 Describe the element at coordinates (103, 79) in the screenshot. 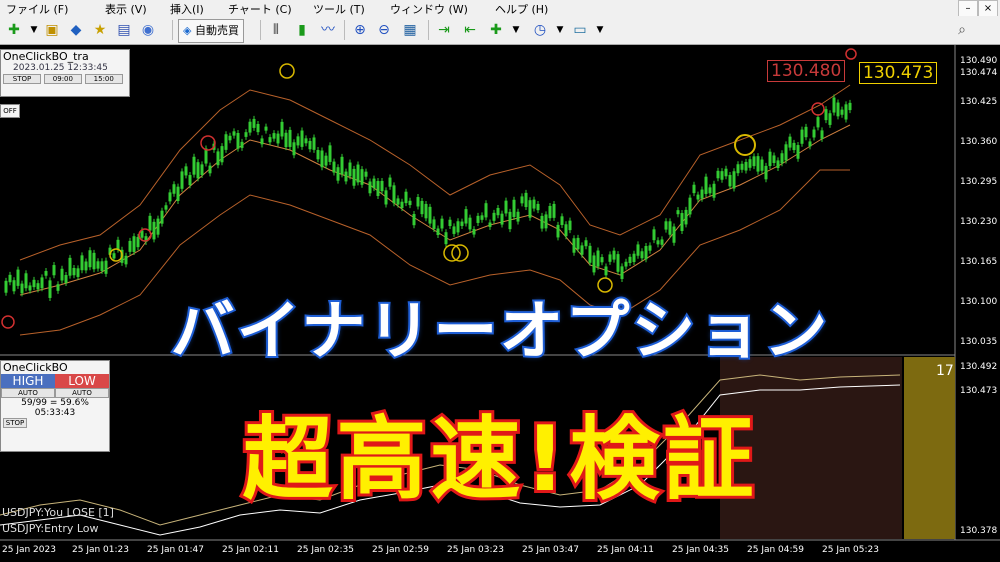

I see `end-time-button: 15:00` at that location.